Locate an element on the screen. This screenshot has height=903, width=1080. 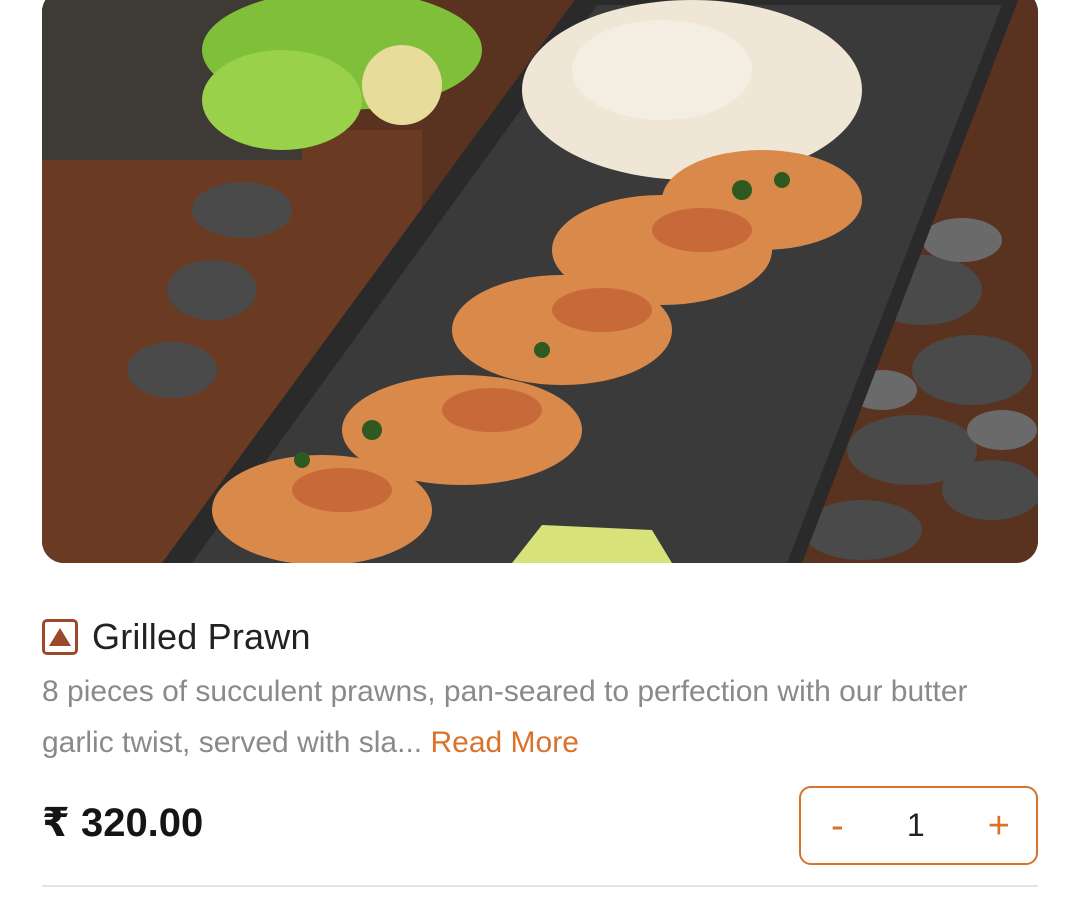
title-row: Grilled Prawn is located at coordinates (176, 637).